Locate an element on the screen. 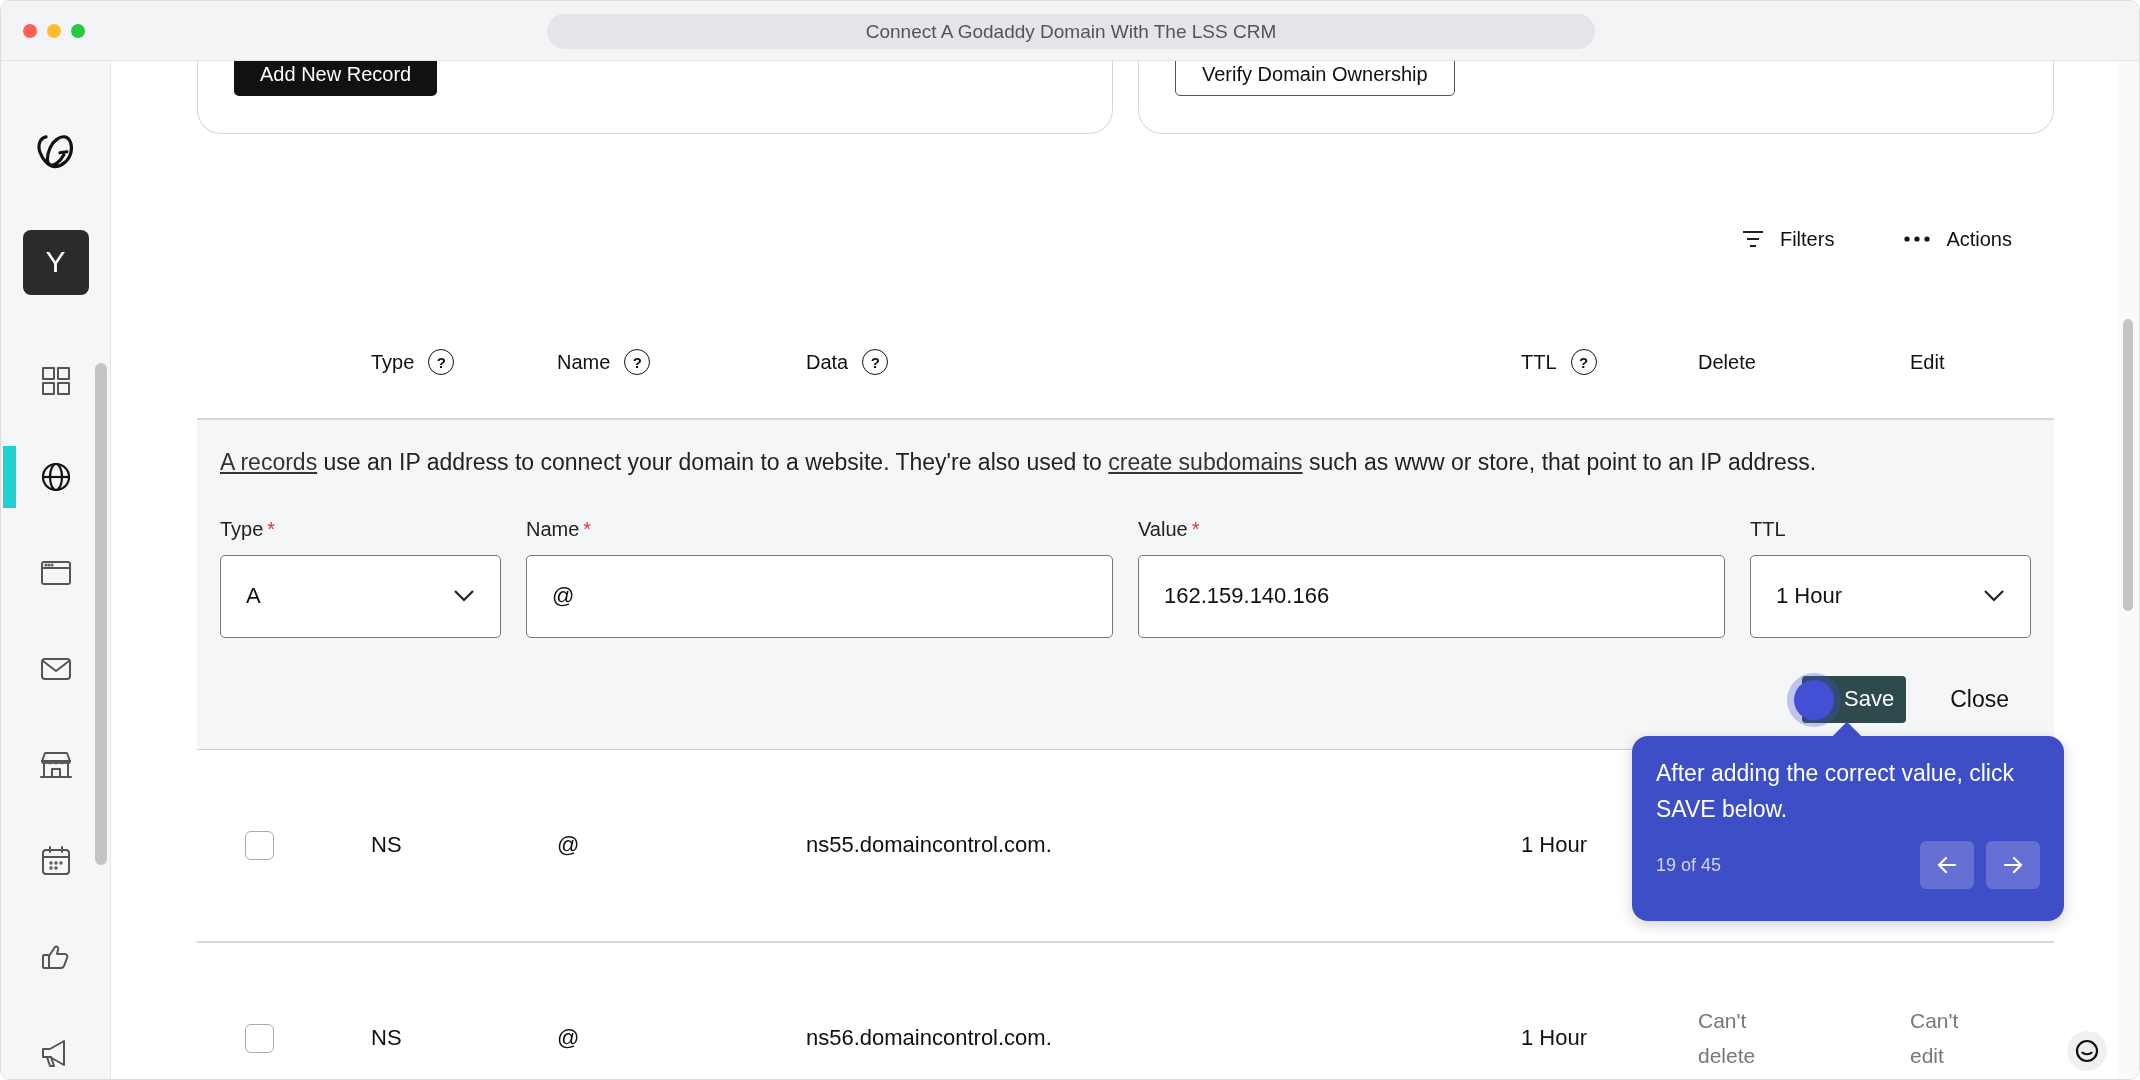 Image resolution: width=2140 pixels, height=1080 pixels. add-record-button: Add New Record is located at coordinates (336, 78).